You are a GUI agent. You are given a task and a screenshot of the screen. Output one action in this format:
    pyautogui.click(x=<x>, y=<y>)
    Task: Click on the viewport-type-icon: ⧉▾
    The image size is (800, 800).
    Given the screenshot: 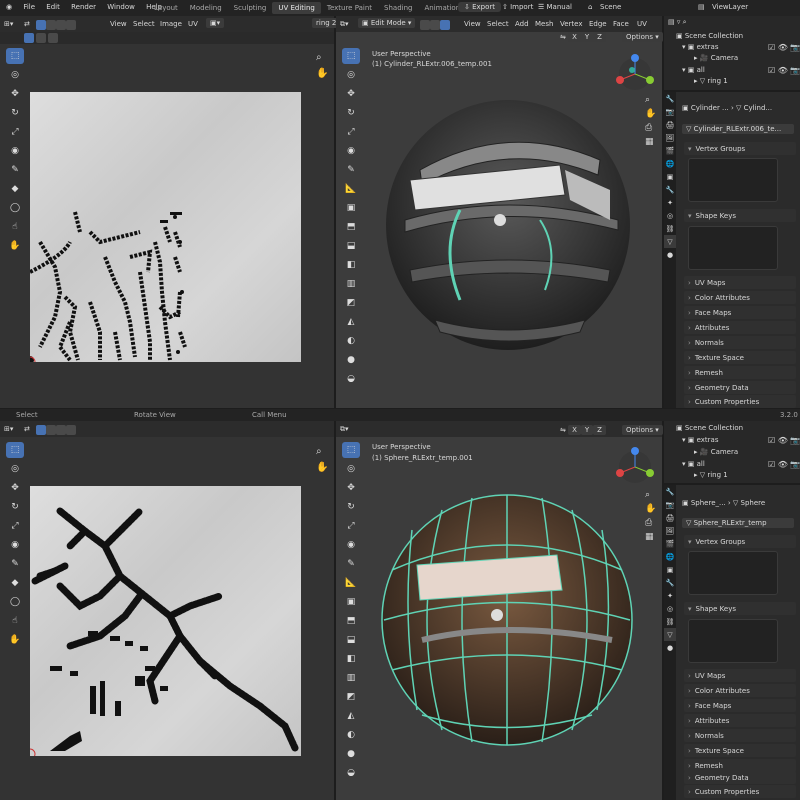 What is the action you would take?
    pyautogui.click(x=344, y=24)
    